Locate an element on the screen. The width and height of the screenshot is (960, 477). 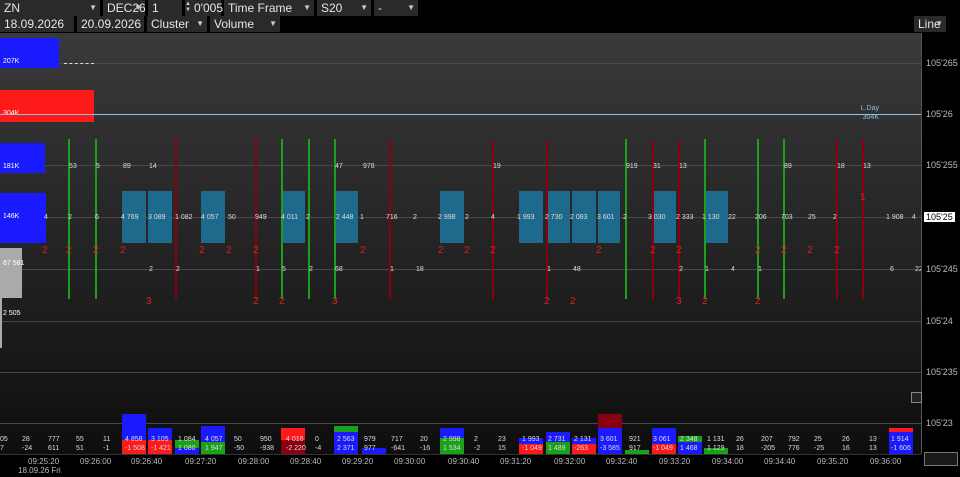
delta-value: 11 is located at coordinates (107, 439).